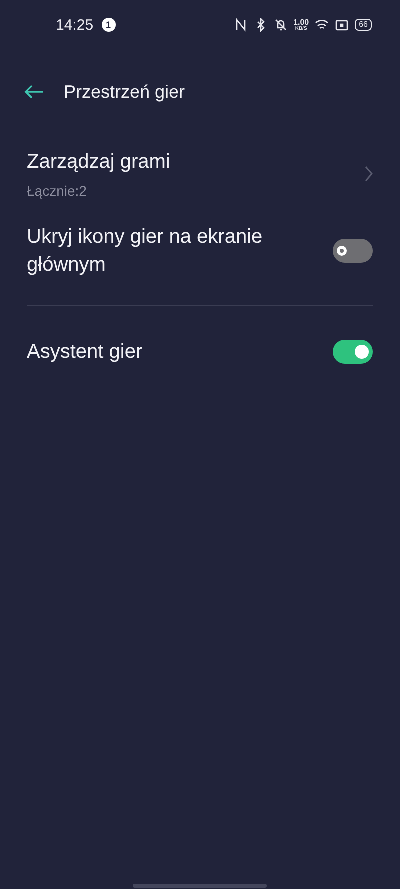  What do you see at coordinates (342, 25) in the screenshot?
I see `screen-icon` at bounding box center [342, 25].